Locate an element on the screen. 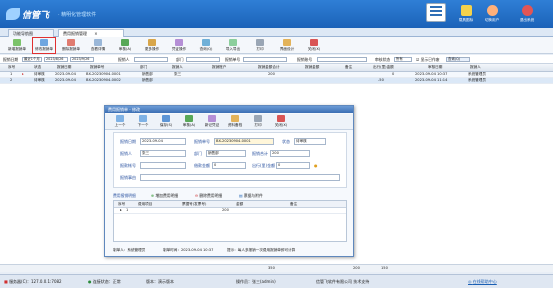 Image resolution: width=553 pixels, height=288 pixels. date-from-input: 2023/8/26 is located at coordinates (56, 59).